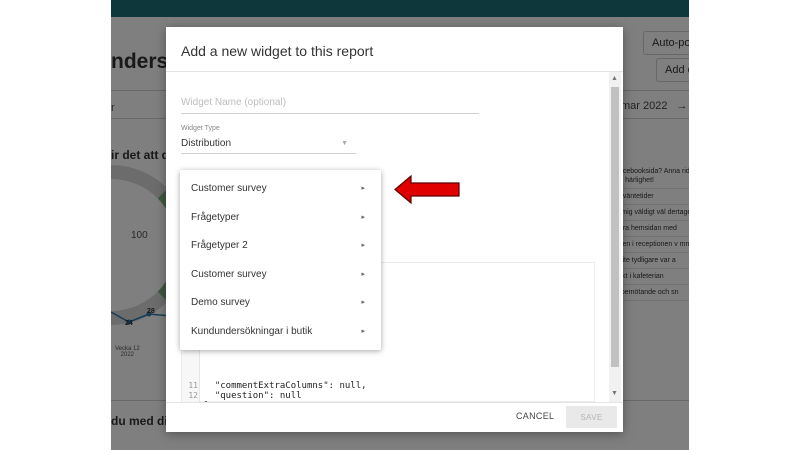 This screenshot has width=800, height=450. Describe the element at coordinates (280, 303) in the screenshot. I see `menu-item-survey: Demo survey ▸` at that location.